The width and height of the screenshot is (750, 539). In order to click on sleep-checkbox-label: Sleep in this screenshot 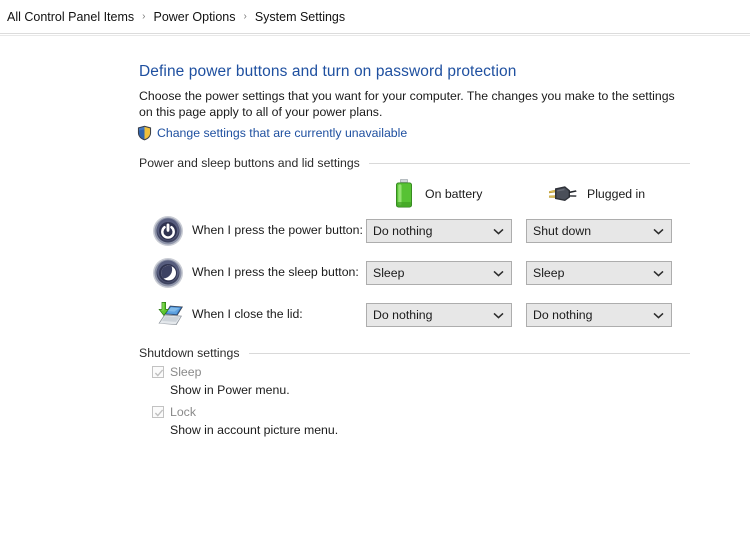, I will do `click(186, 372)`.